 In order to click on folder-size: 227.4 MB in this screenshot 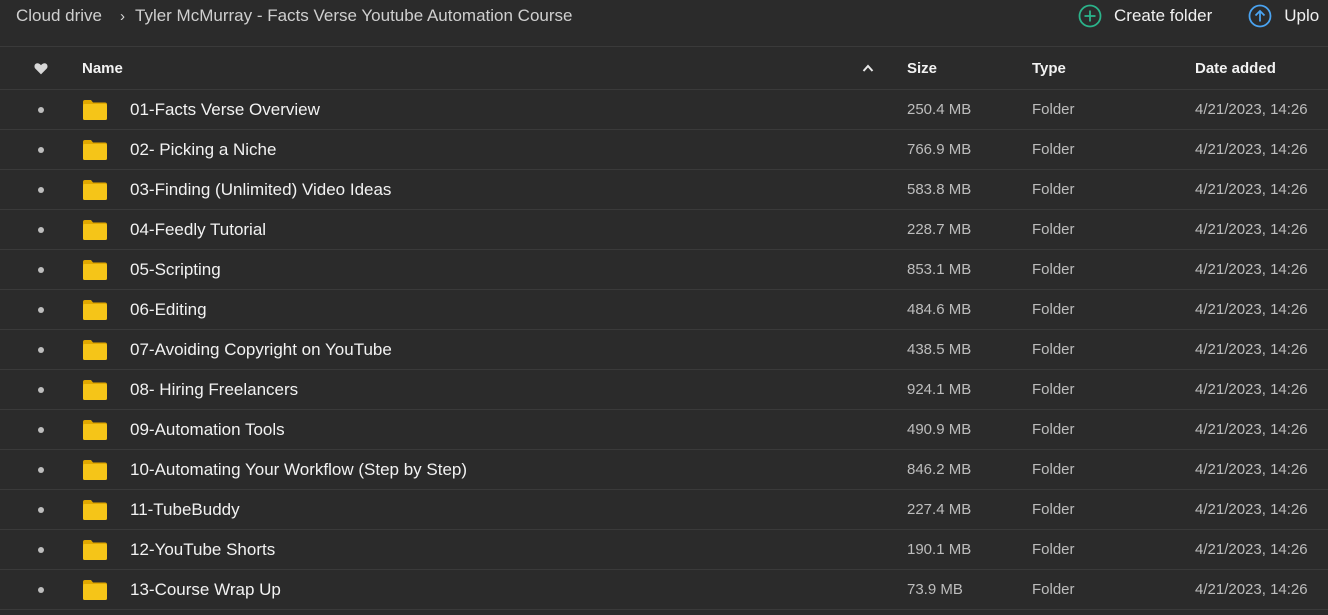, I will do `click(939, 509)`.